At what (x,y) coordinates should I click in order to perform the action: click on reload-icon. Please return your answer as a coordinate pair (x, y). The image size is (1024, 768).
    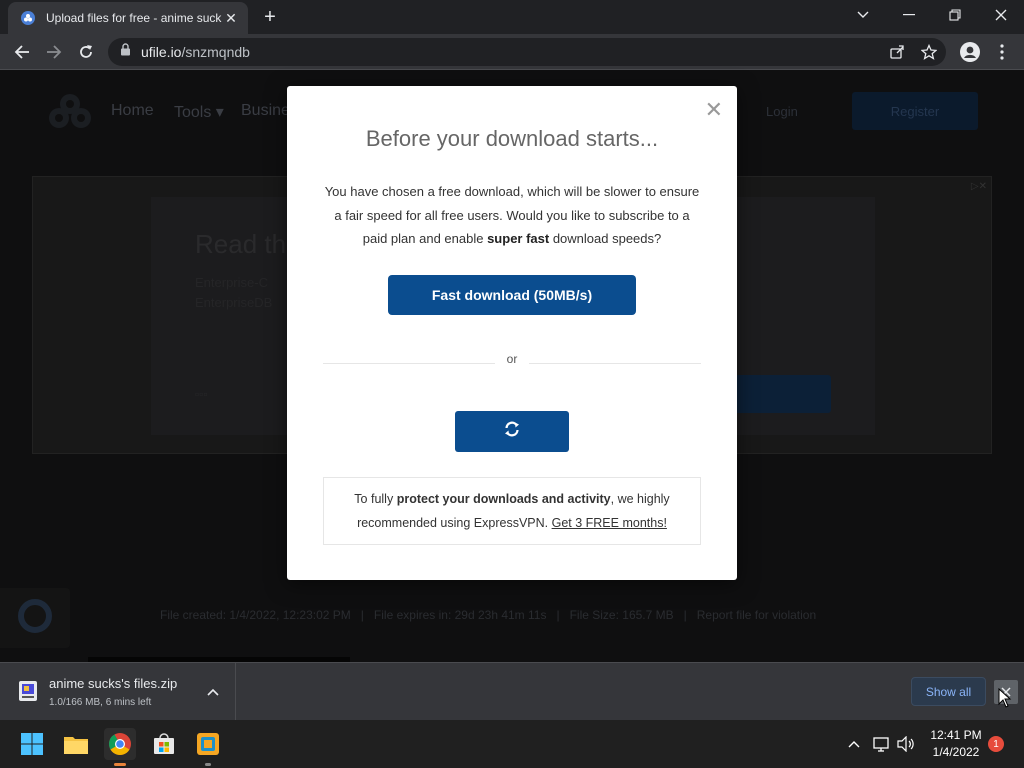
    Looking at the image, I should click on (86, 52).